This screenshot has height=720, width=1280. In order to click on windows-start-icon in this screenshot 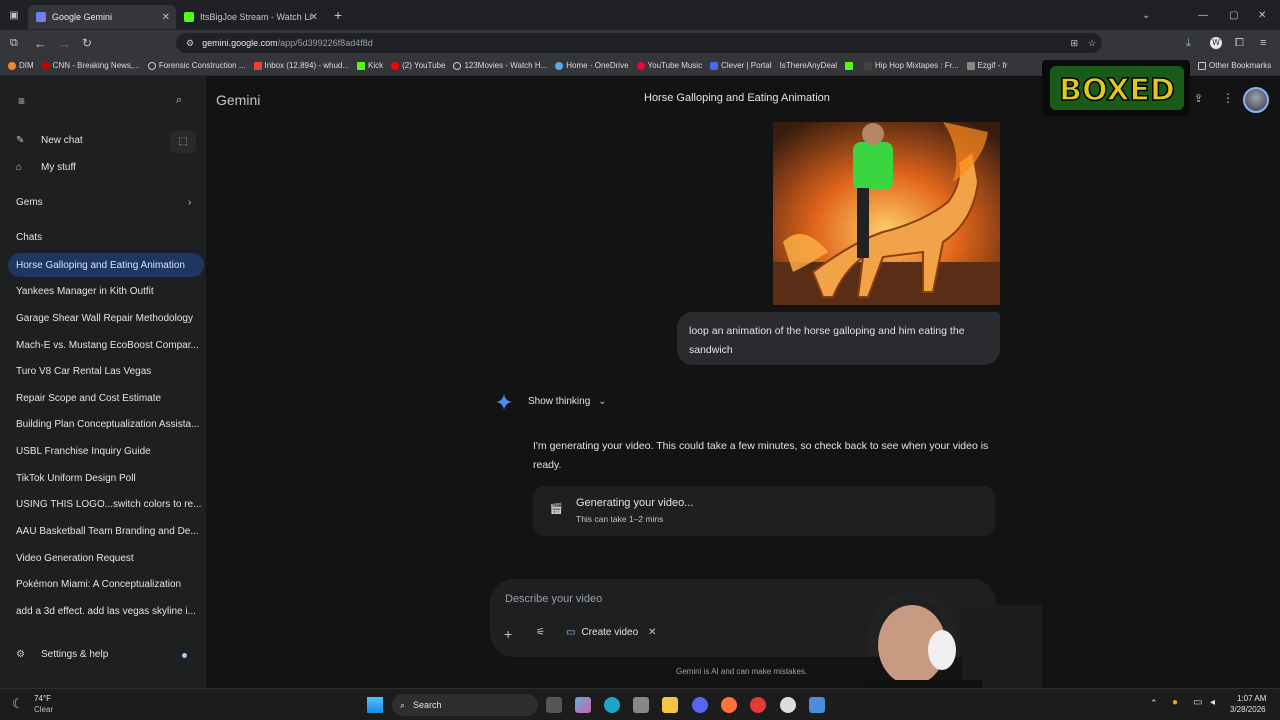, I will do `click(375, 705)`.